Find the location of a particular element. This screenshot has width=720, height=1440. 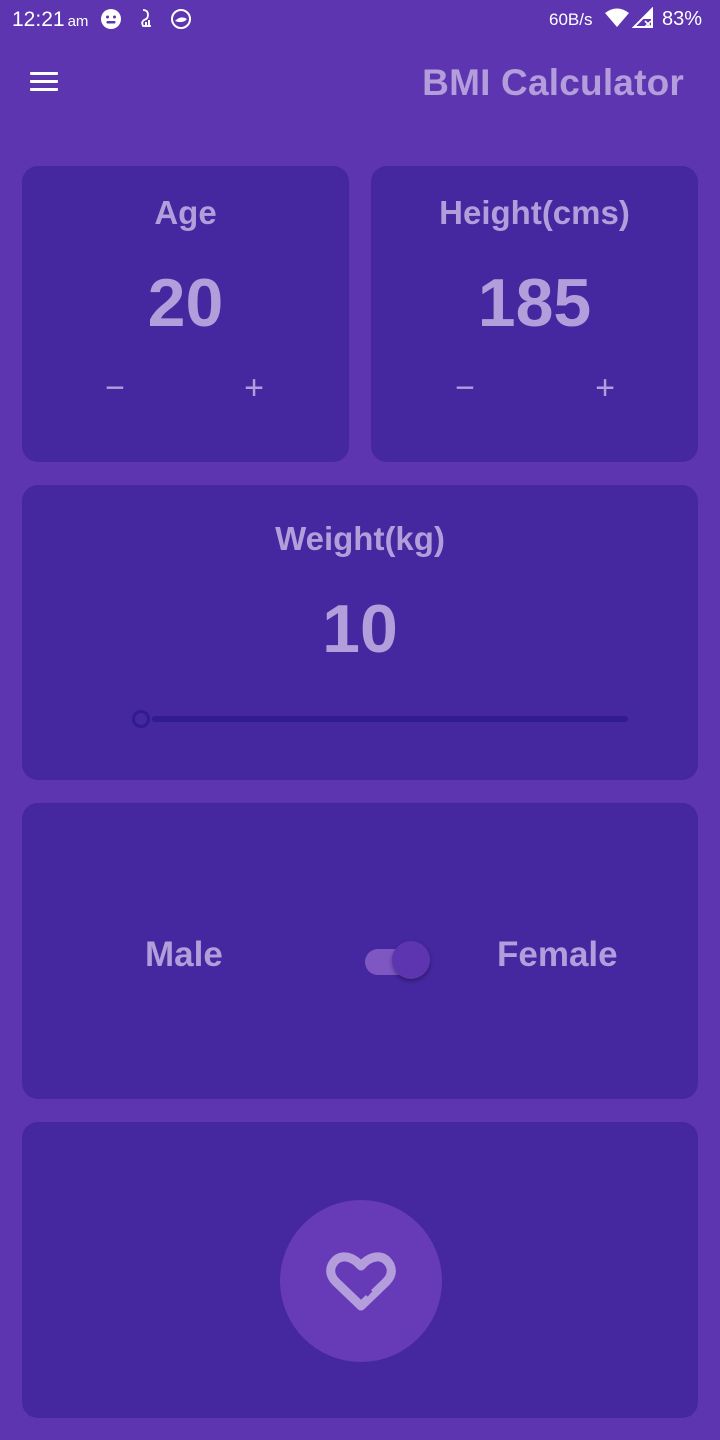

height-card: Height(cms) 185 − + is located at coordinates (534, 314).